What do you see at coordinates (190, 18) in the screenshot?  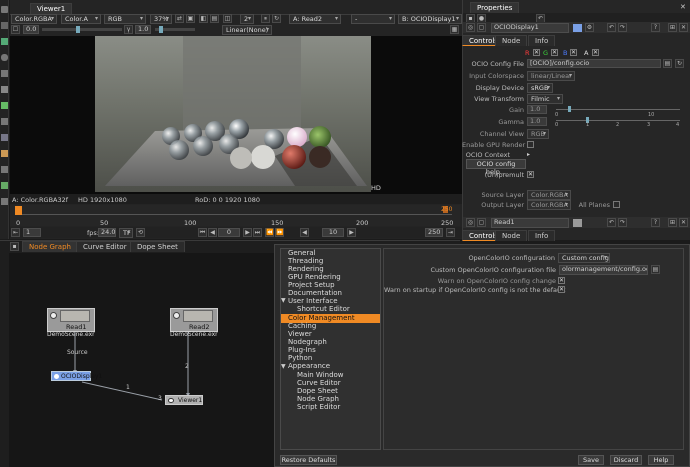 I see `clip-icon: ▣` at bounding box center [190, 18].